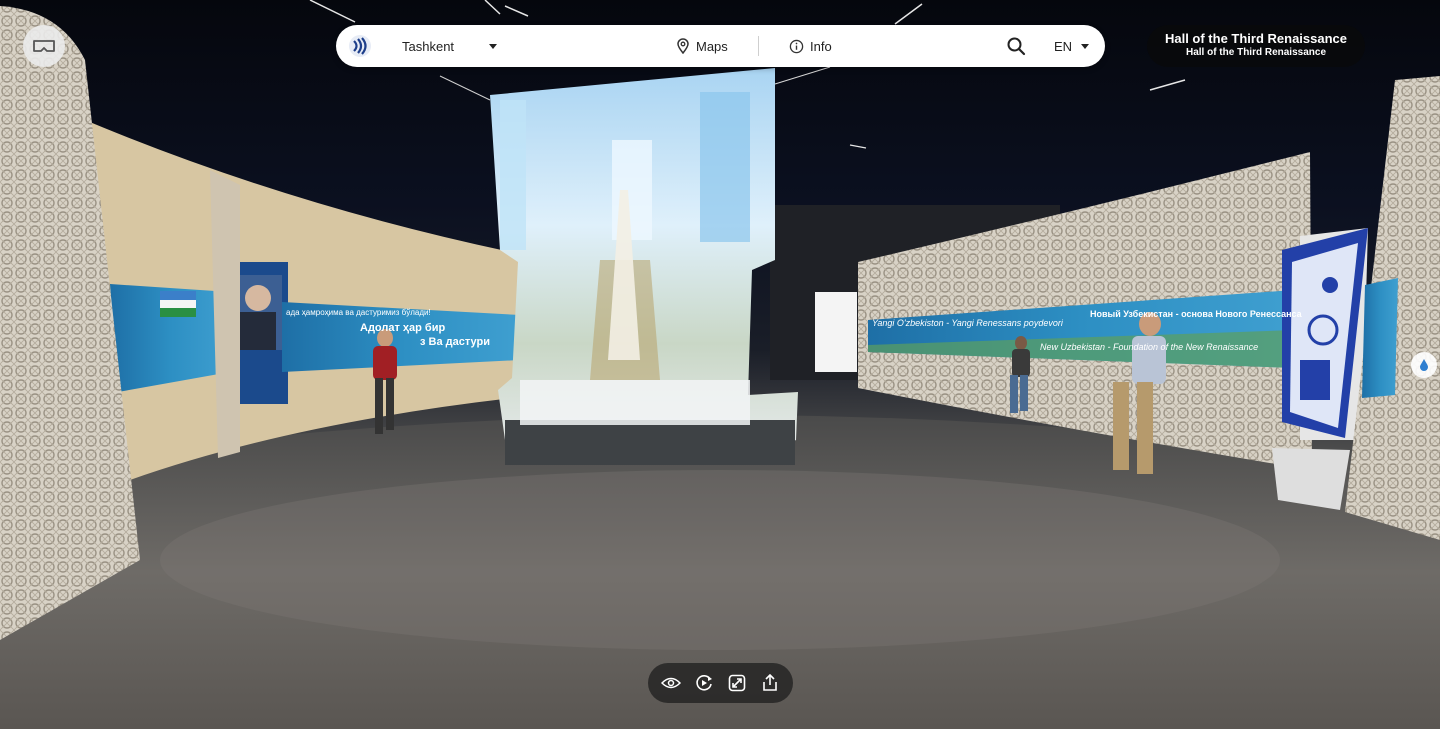 The height and width of the screenshot is (729, 1440). What do you see at coordinates (403, 328) in the screenshot?
I see `screen-left-line2: Адолат ҳар бир` at bounding box center [403, 328].